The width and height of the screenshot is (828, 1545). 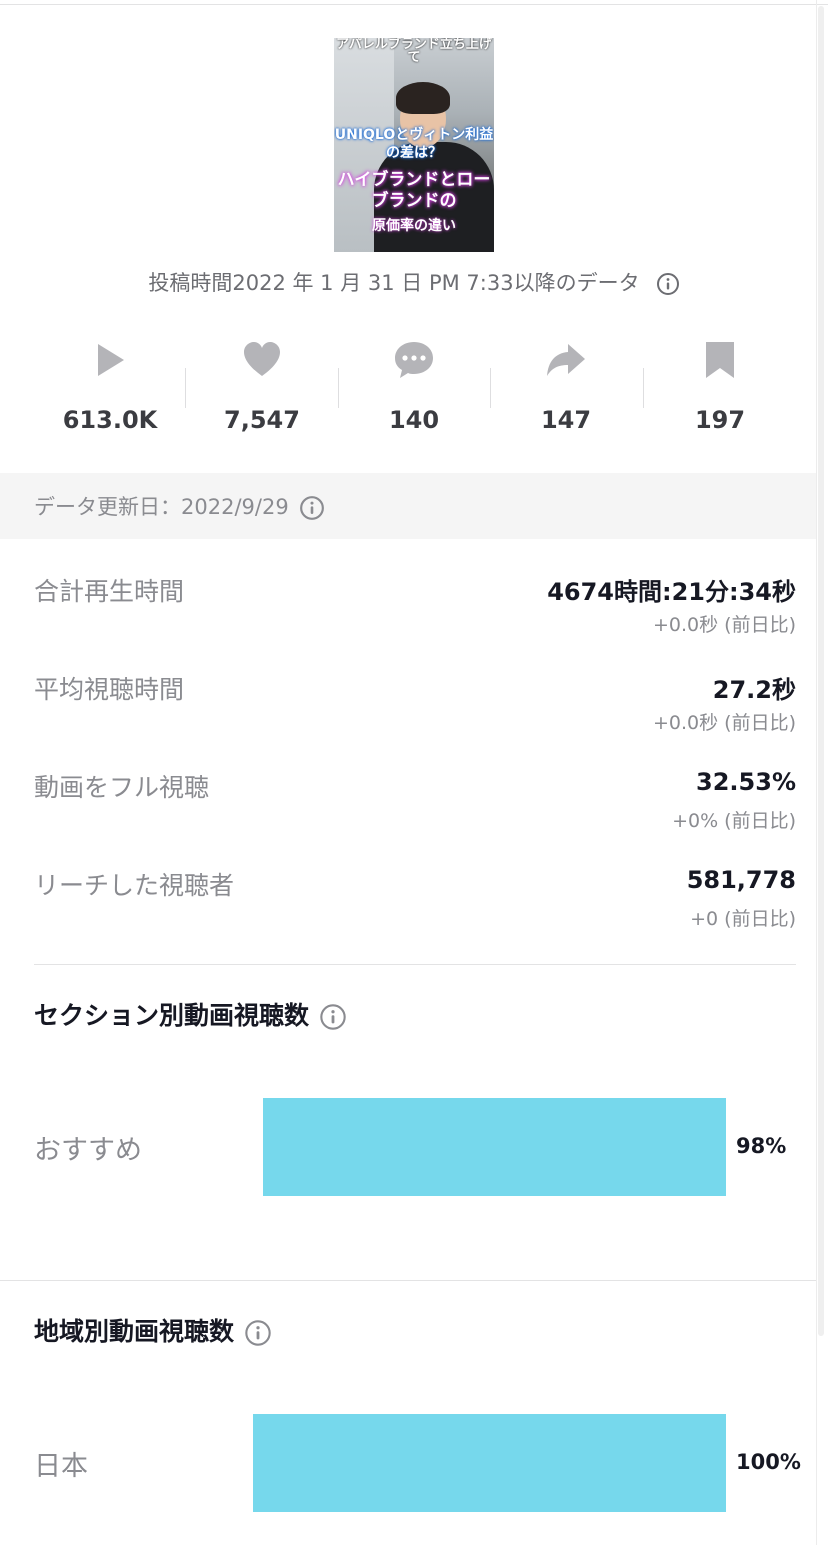 What do you see at coordinates (566, 389) in the screenshot?
I see `stat-shares: 147` at bounding box center [566, 389].